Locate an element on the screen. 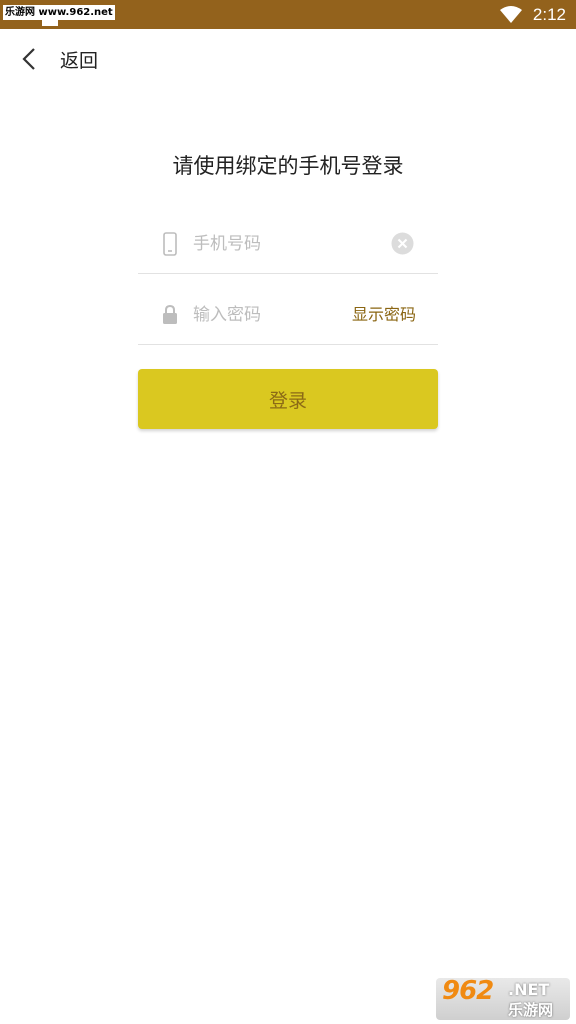  status-bar: 乐游网 www.962.net 2:12 is located at coordinates (288, 14).